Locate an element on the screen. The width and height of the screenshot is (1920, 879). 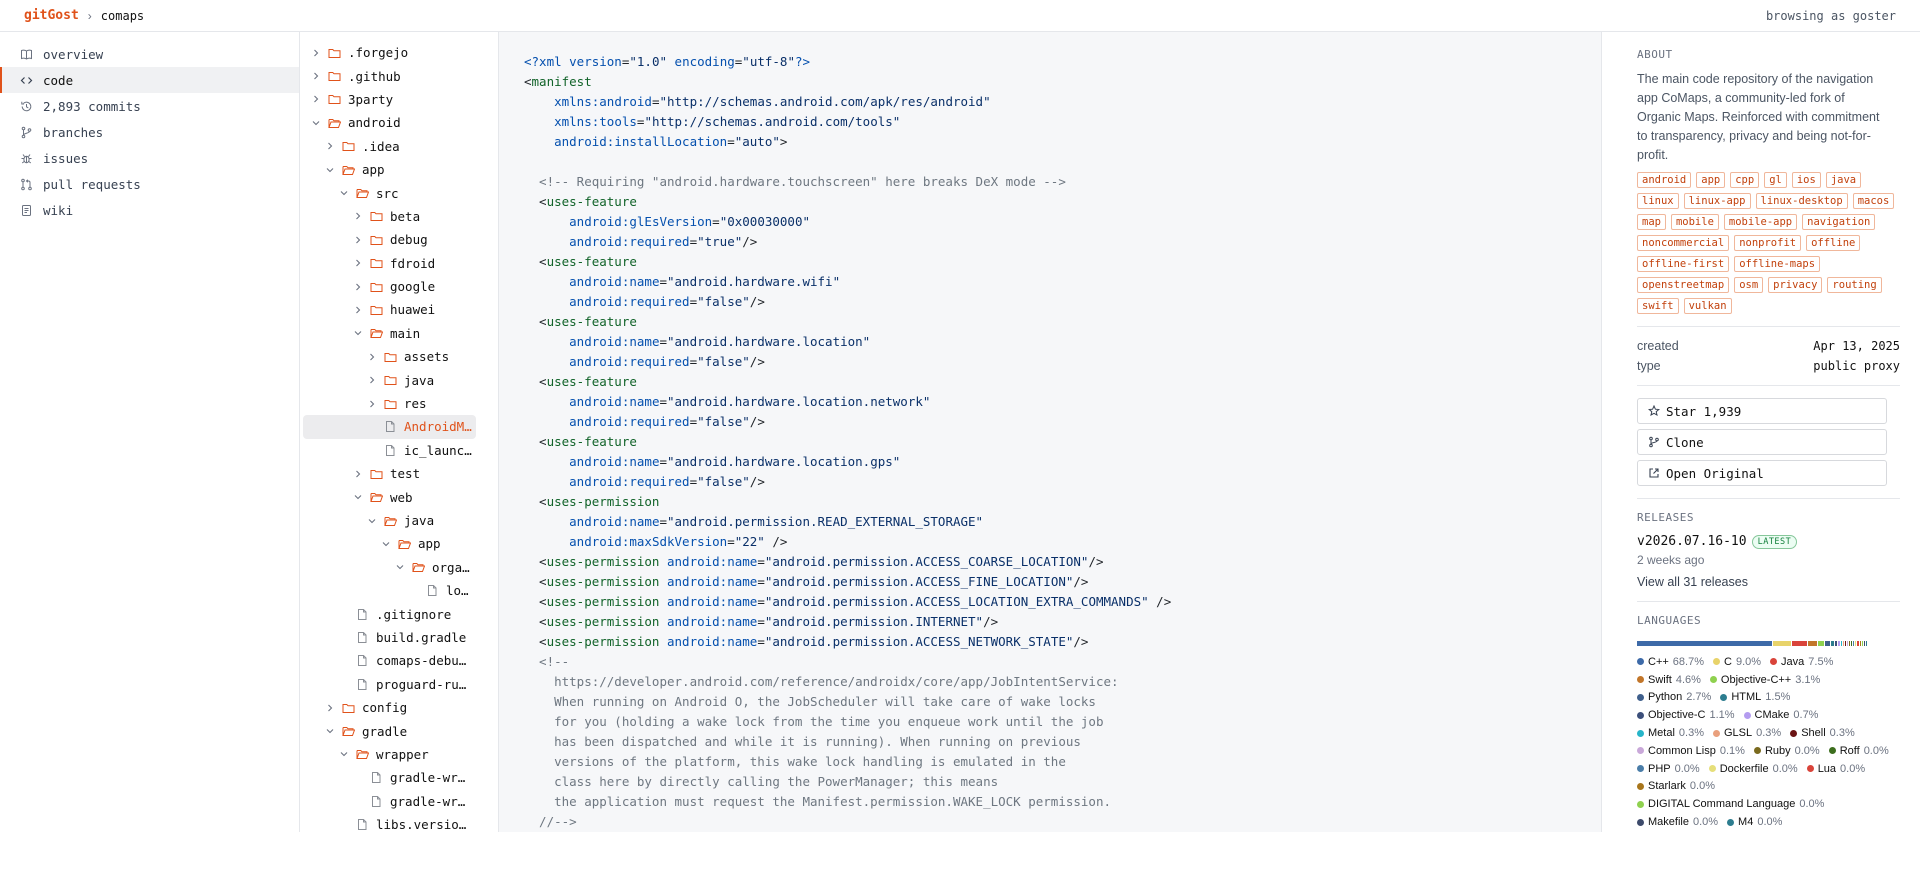
topic-tag: linux is located at coordinates (1658, 201).